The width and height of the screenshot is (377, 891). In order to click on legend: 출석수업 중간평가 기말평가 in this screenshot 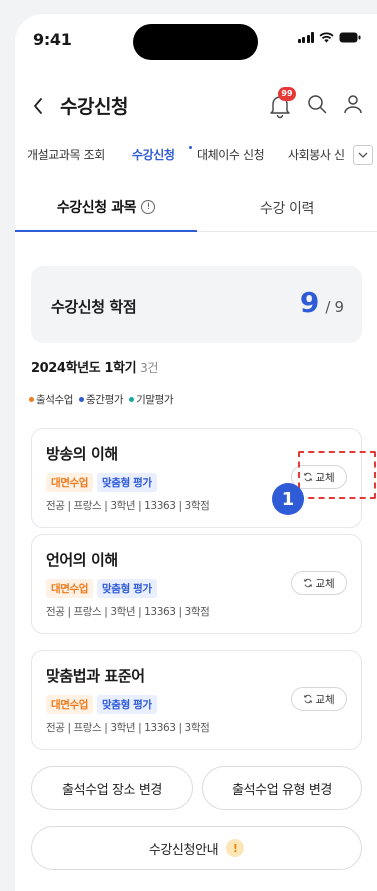, I will do `click(101, 399)`.